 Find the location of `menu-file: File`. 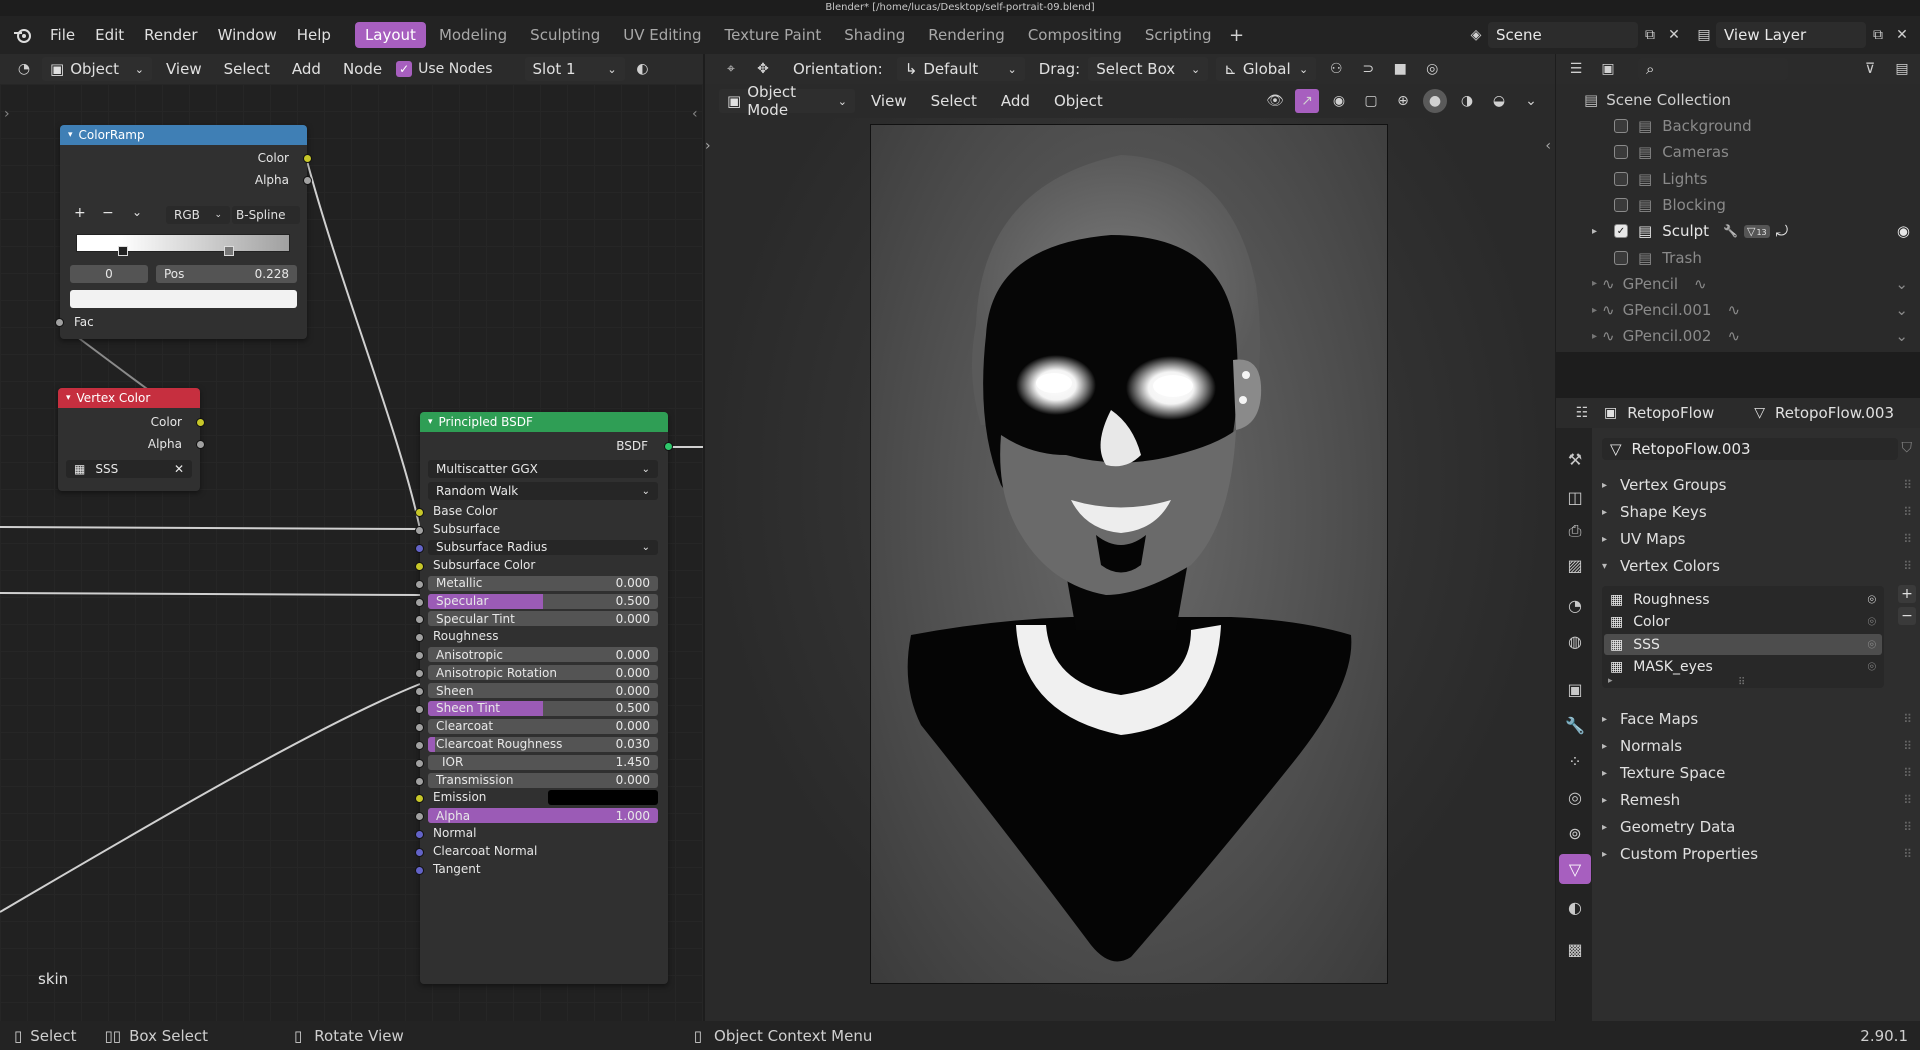

menu-file: File is located at coordinates (62, 35).